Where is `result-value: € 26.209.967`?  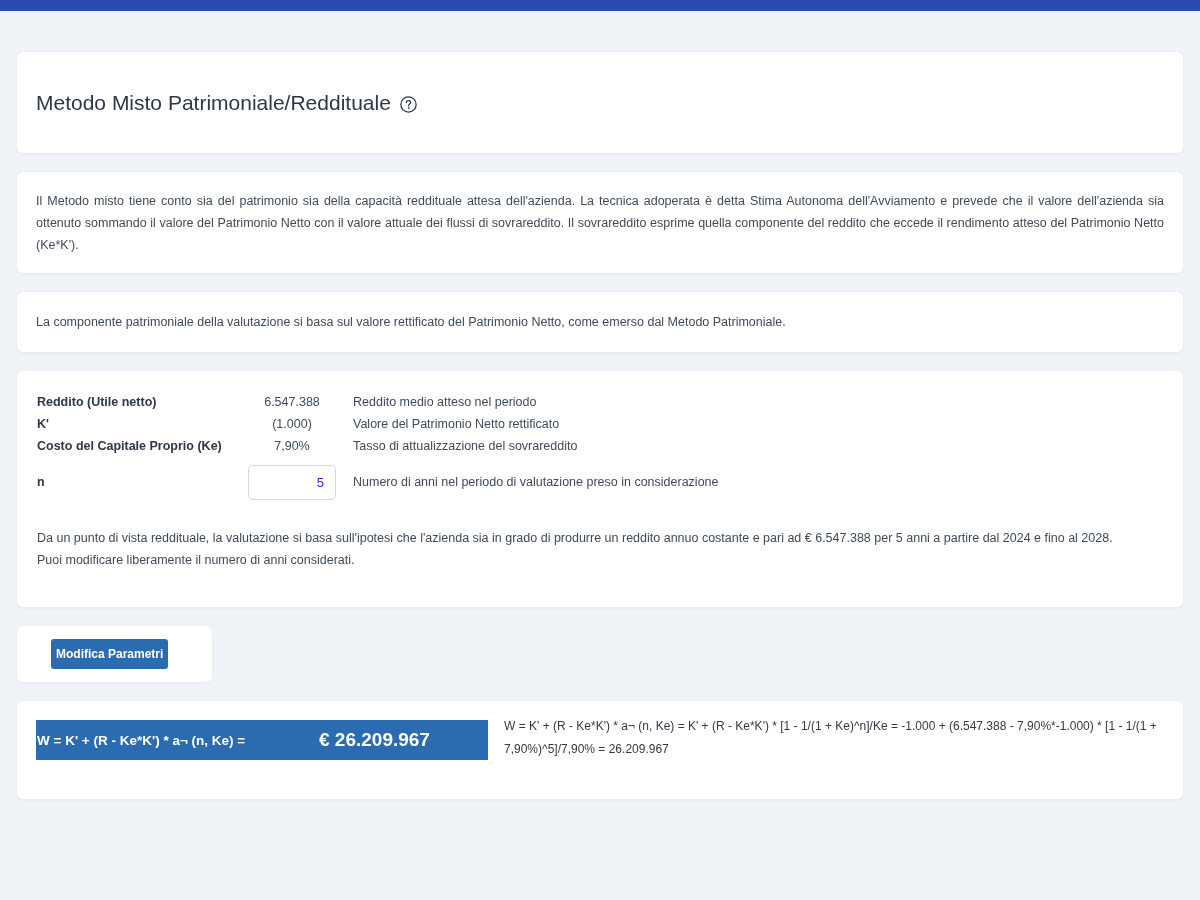
result-value: € 26.209.967 is located at coordinates (374, 740).